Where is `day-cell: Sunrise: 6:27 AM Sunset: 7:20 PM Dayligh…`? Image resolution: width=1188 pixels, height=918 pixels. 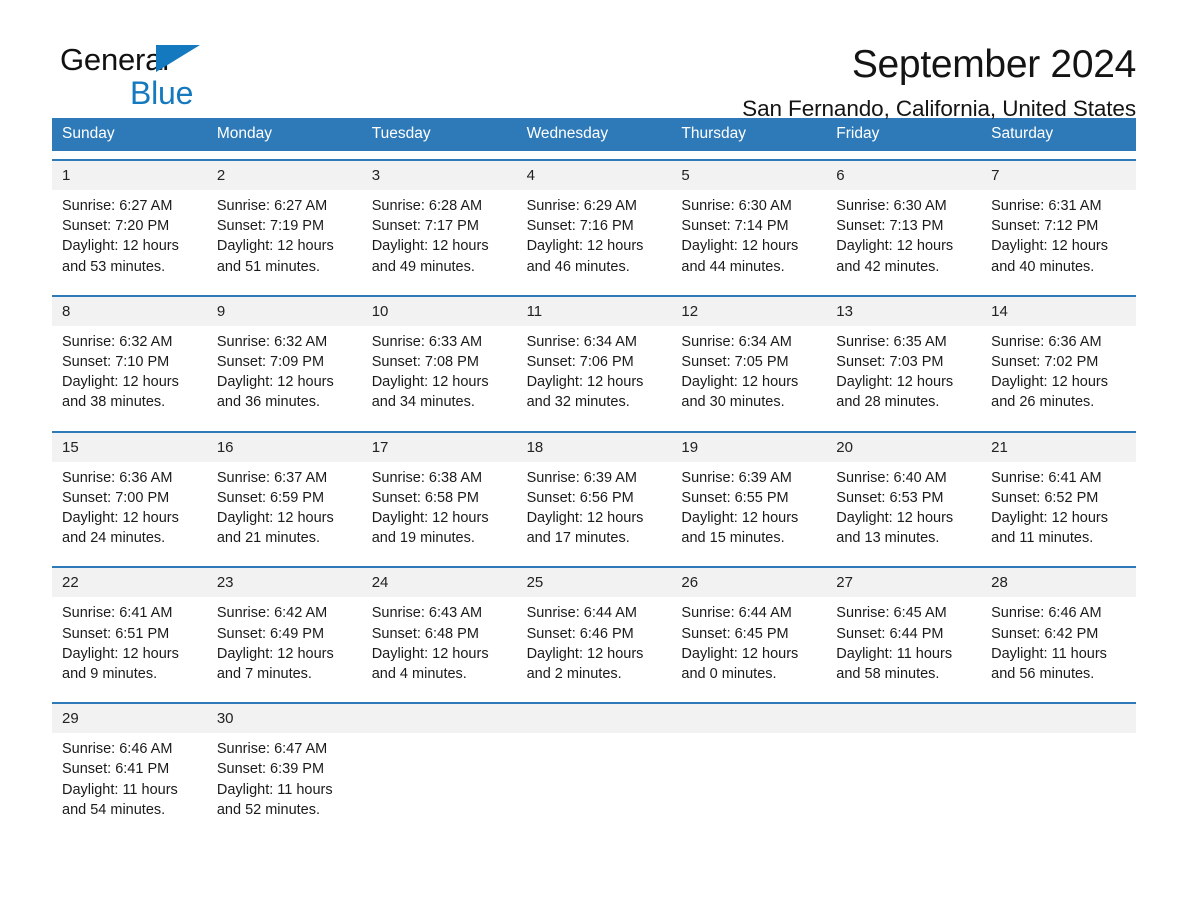 day-cell: Sunrise: 6:27 AM Sunset: 7:20 PM Dayligh… is located at coordinates (129, 238).